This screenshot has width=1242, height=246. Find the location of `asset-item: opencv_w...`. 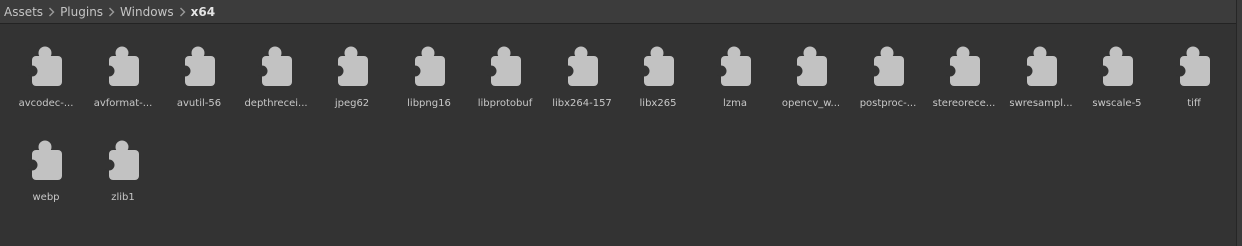

asset-item: opencv_w... is located at coordinates (811, 83).